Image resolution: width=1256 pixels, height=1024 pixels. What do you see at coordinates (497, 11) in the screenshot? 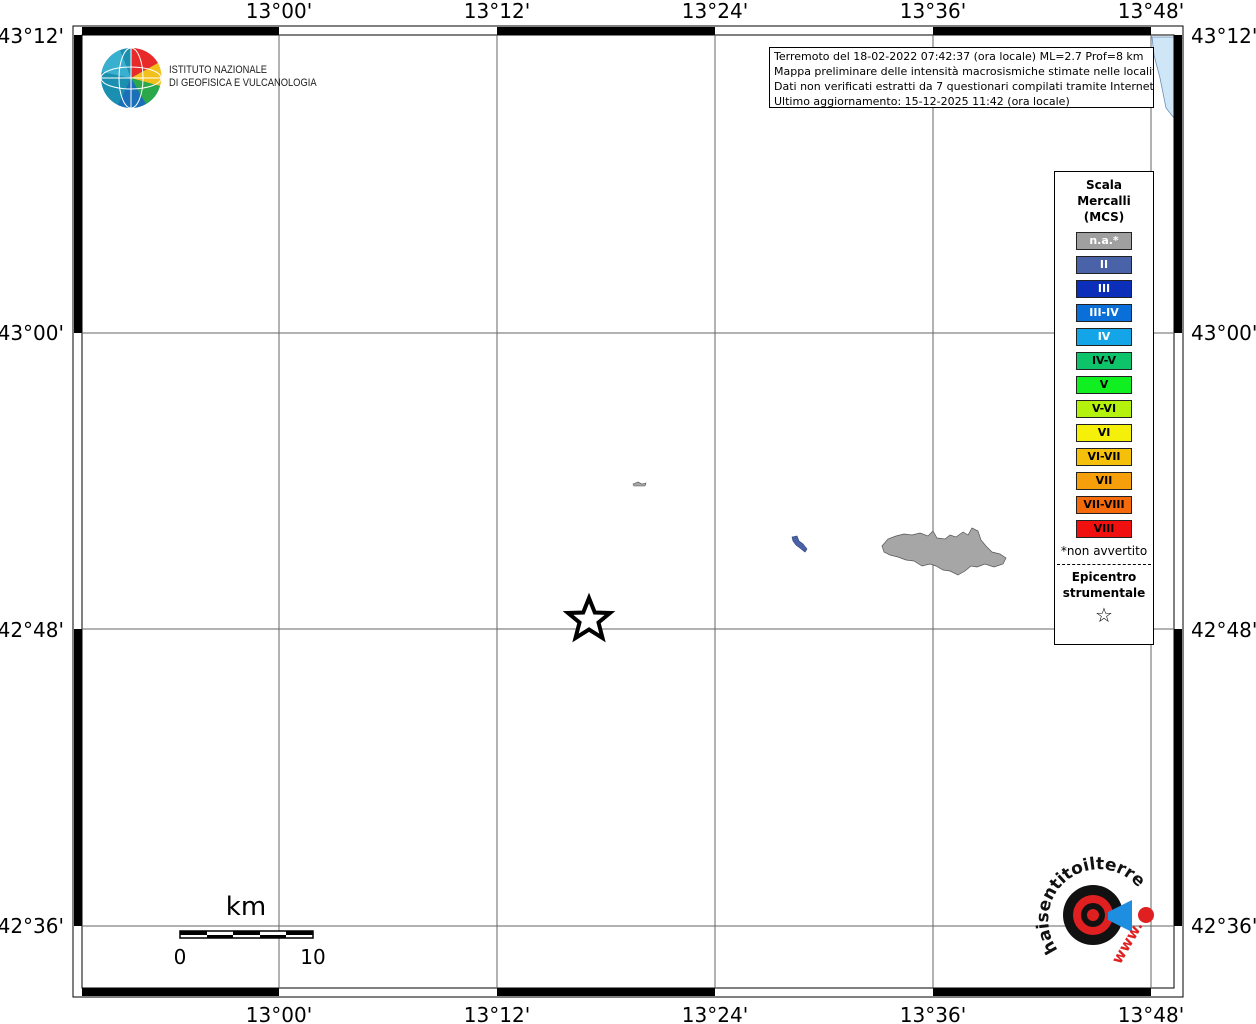
I see `lon-label-top: 13°12'` at bounding box center [497, 11].